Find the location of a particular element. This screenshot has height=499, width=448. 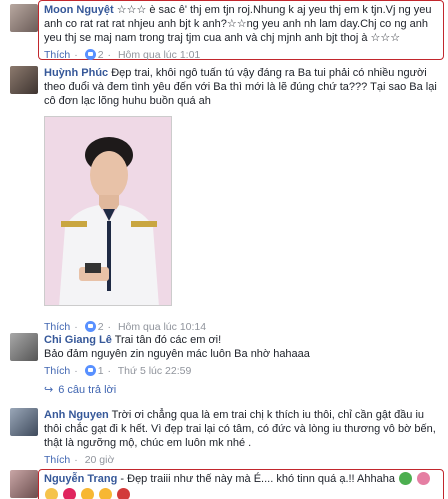

author-name: Anh Nguyen is located at coordinates (76, 415).